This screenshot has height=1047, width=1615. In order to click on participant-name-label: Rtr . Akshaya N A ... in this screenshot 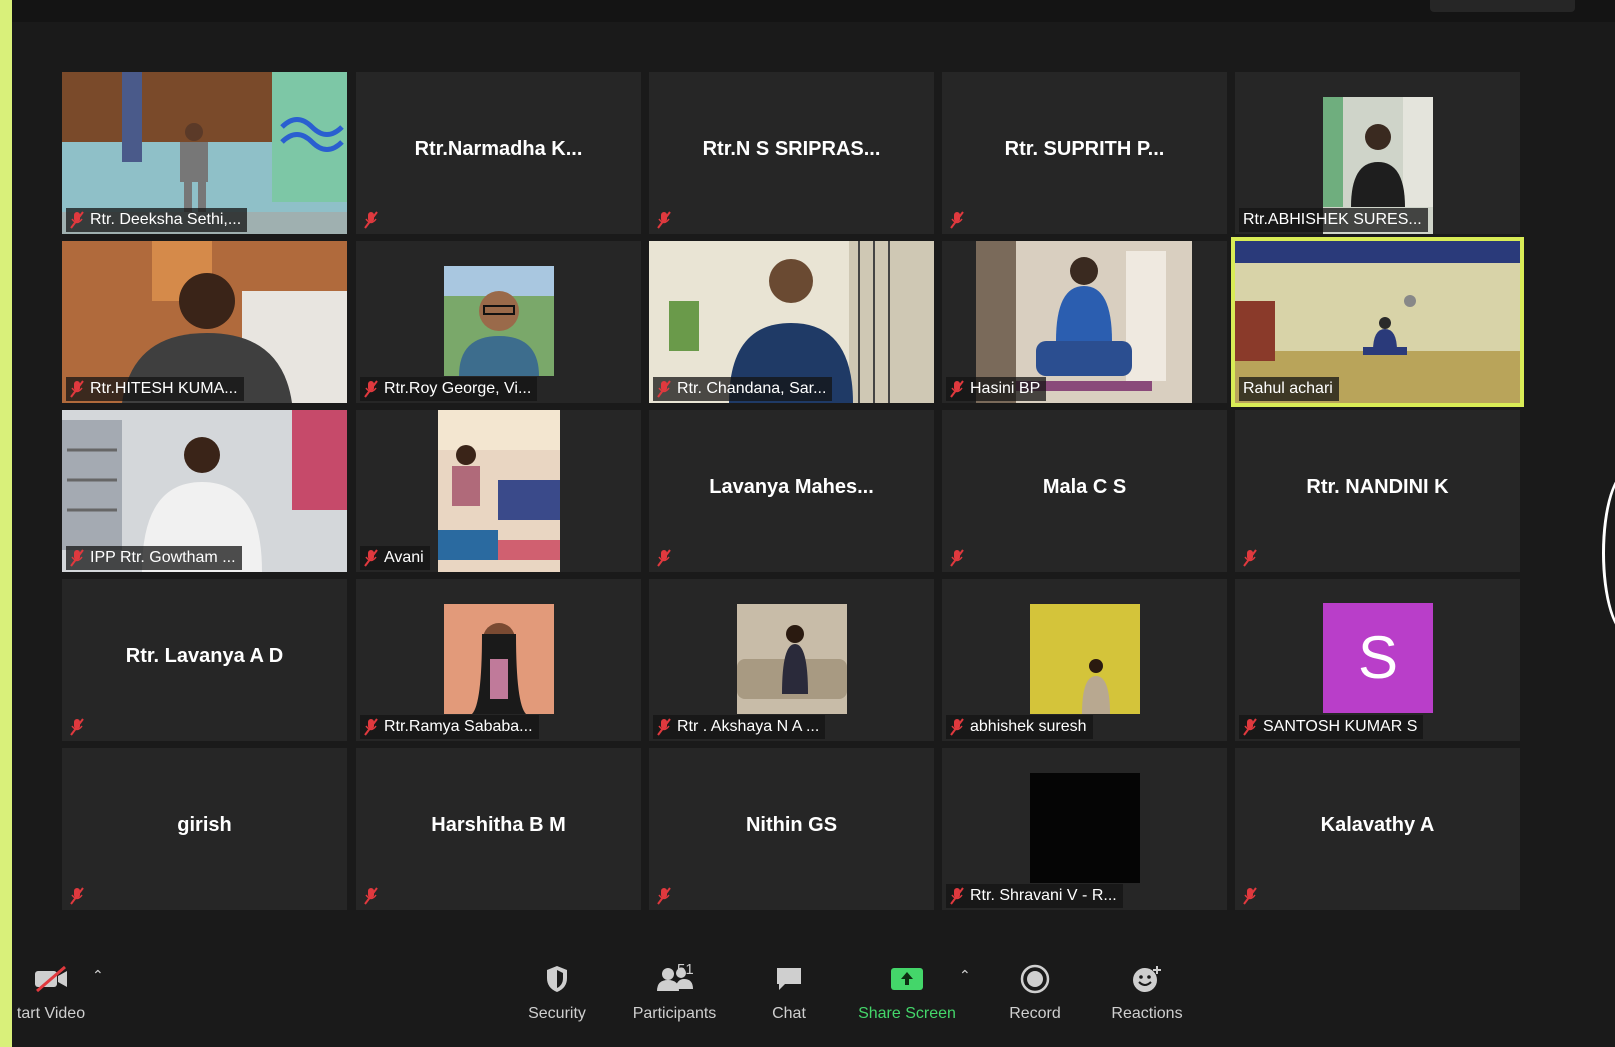, I will do `click(739, 727)`.